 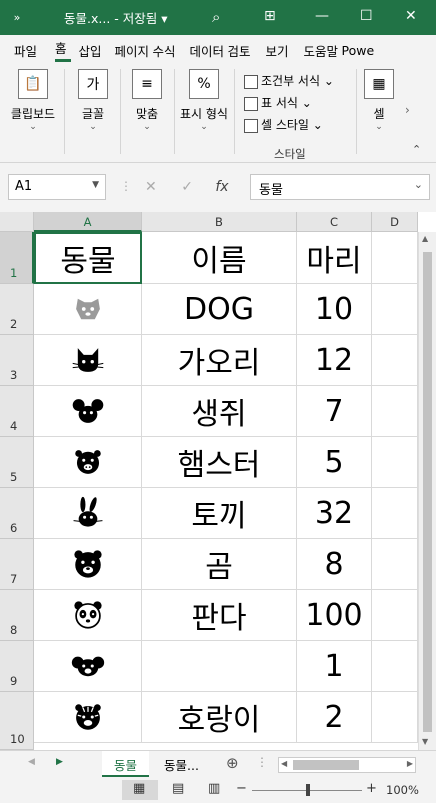 I want to click on cell-a2, so click(x=88, y=309).